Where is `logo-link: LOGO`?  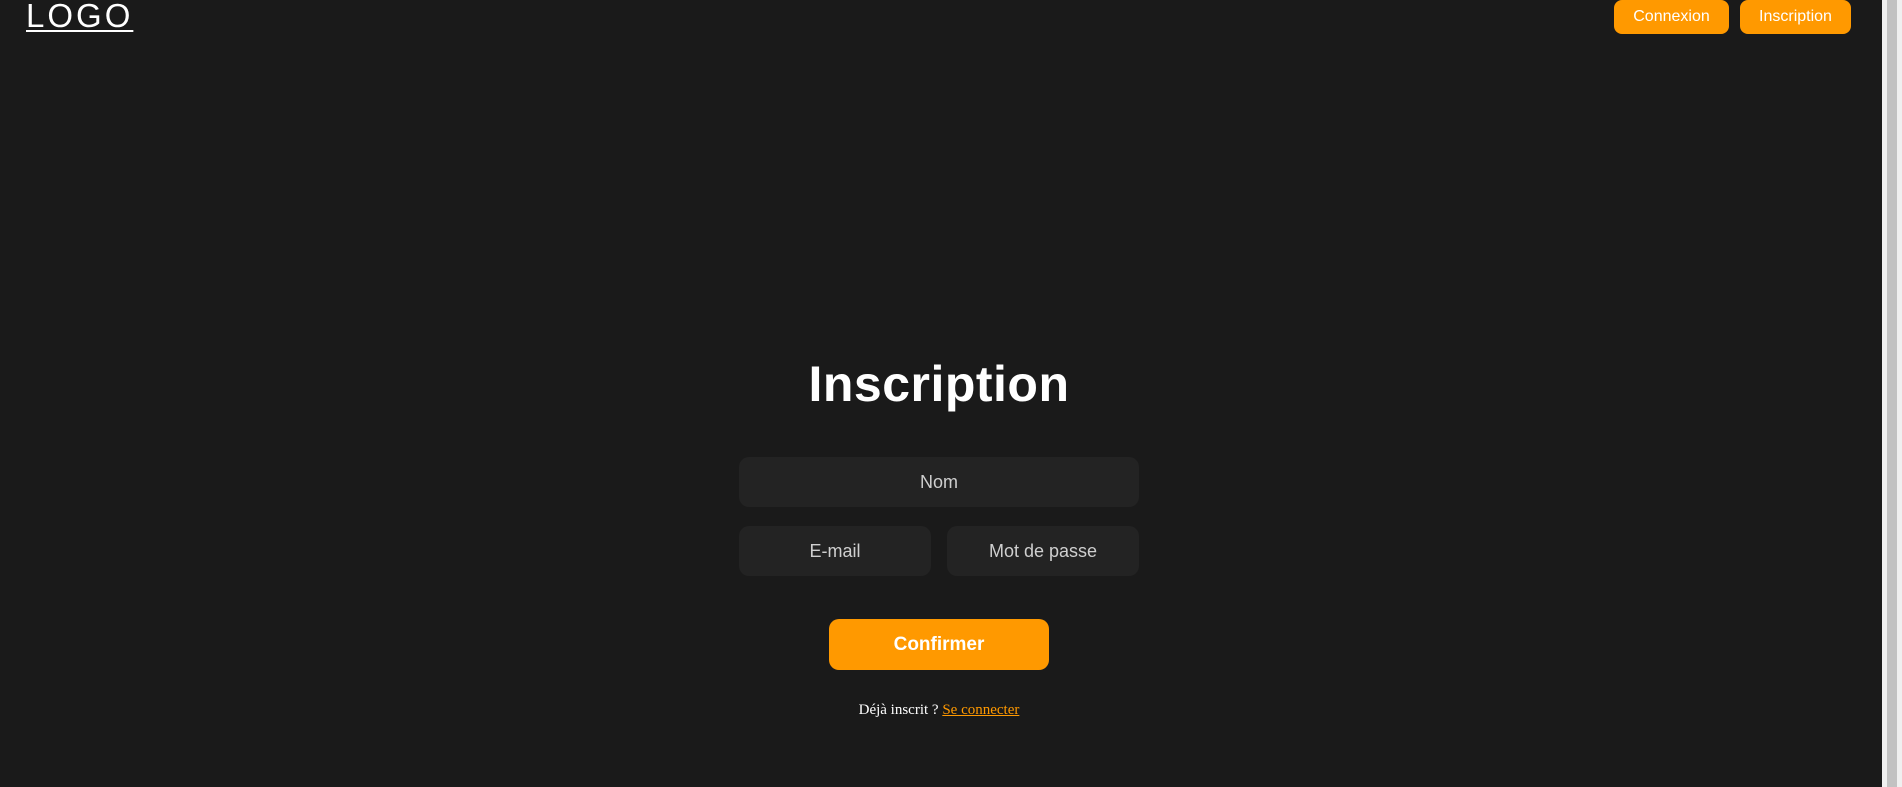 logo-link: LOGO is located at coordinates (79, 18).